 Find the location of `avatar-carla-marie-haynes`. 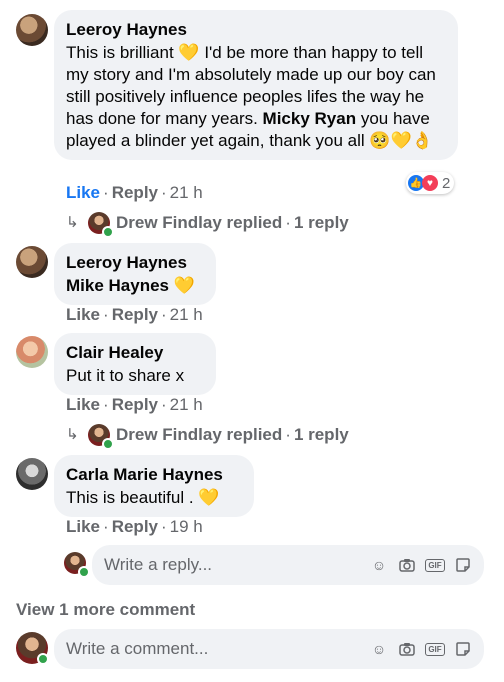

avatar-carla-marie-haynes is located at coordinates (32, 474).